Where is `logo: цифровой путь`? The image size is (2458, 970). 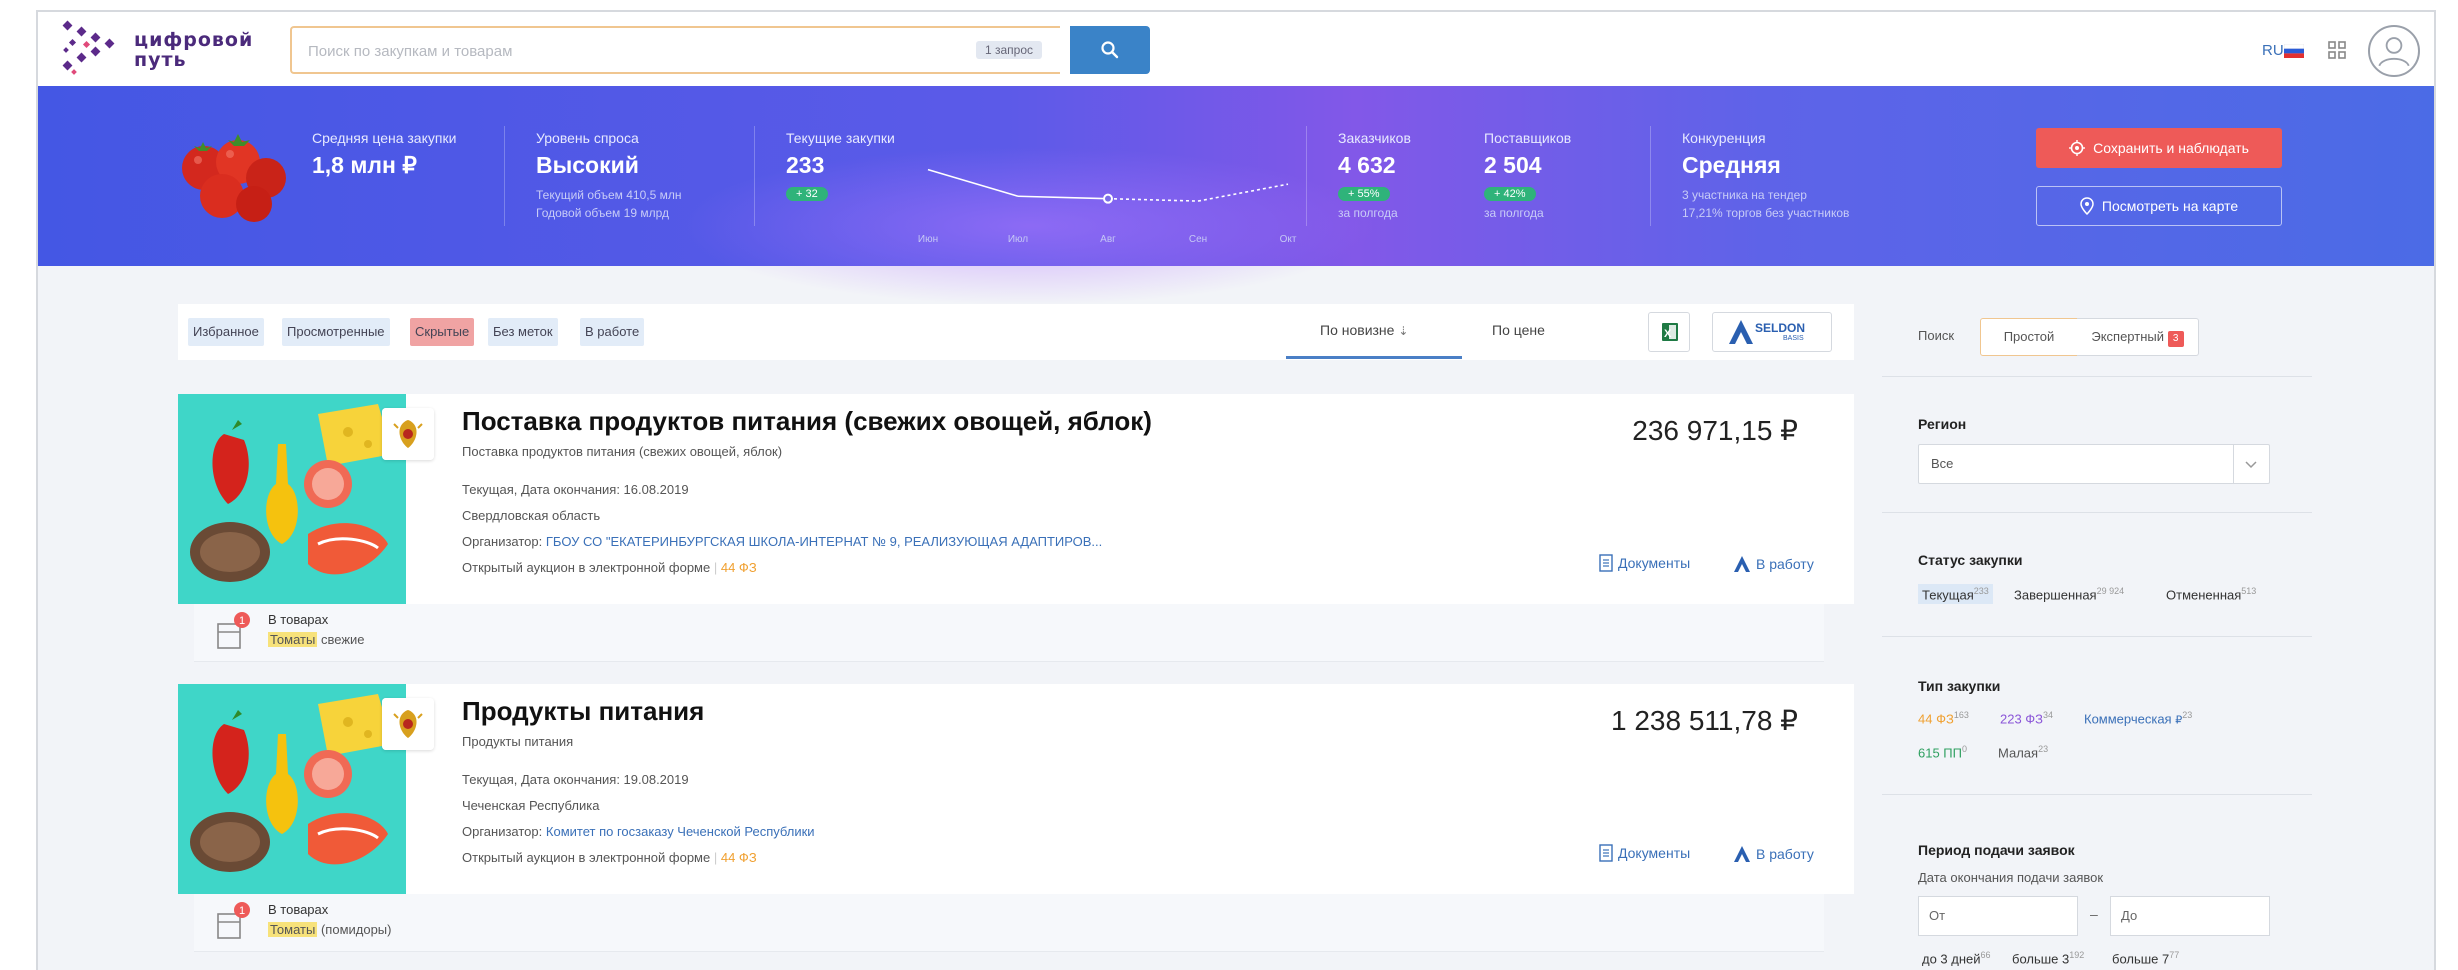
logo: цифровой путь is located at coordinates (158, 49).